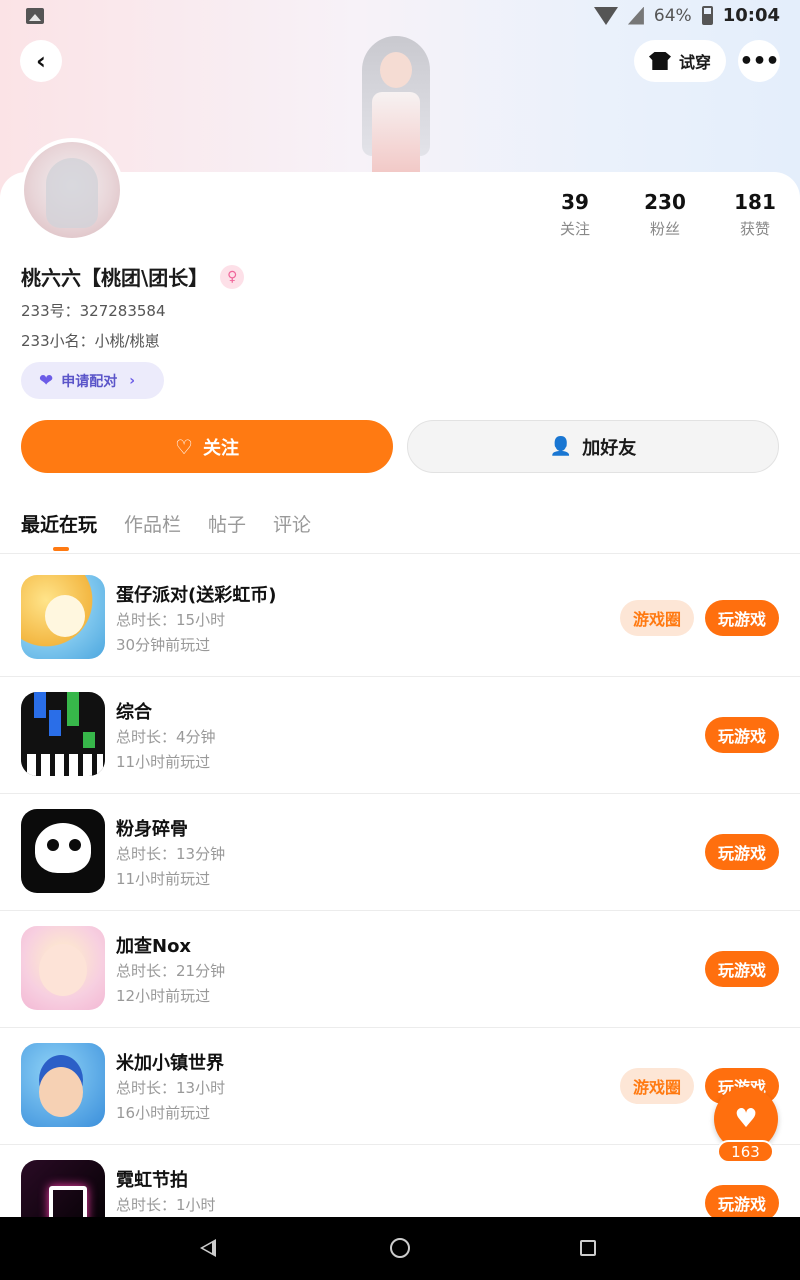 The height and width of the screenshot is (1280, 800). Describe the element at coordinates (220, 448) in the screenshot. I see `follow-label: 关注` at that location.